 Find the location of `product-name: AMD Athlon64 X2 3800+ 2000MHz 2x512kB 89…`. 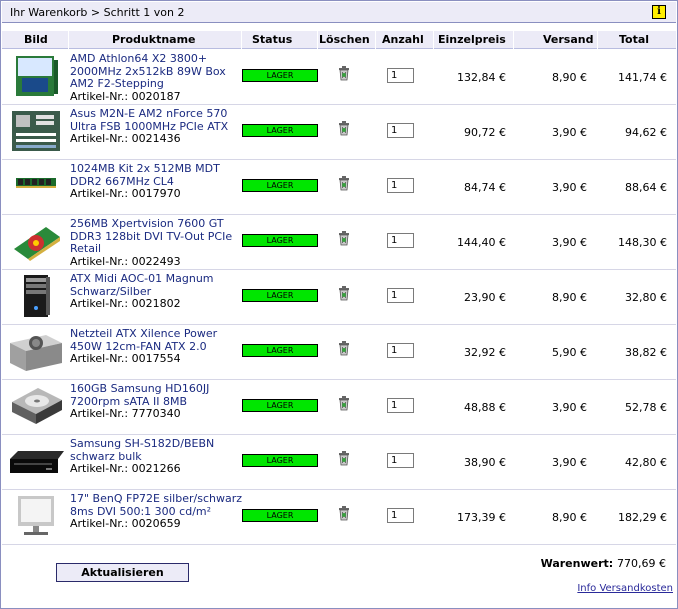

product-name: AMD Athlon64 X2 3800+ 2000MHz 2x512kB 89… is located at coordinates (156, 77).